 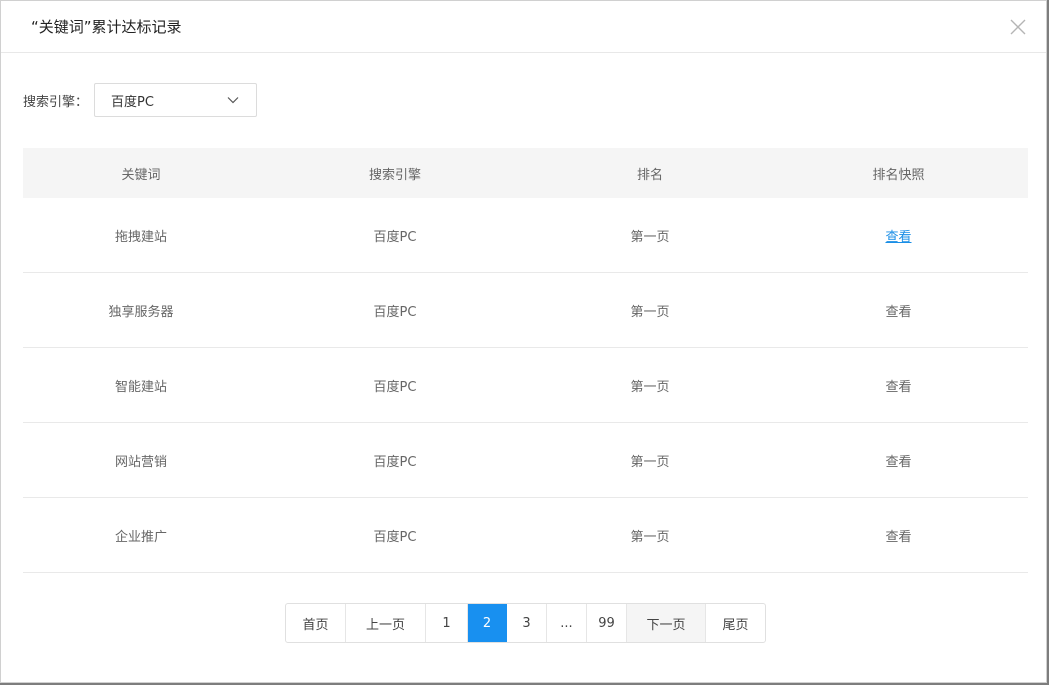 I want to click on cell-keyword: 拖拽建站, so click(x=140, y=237).